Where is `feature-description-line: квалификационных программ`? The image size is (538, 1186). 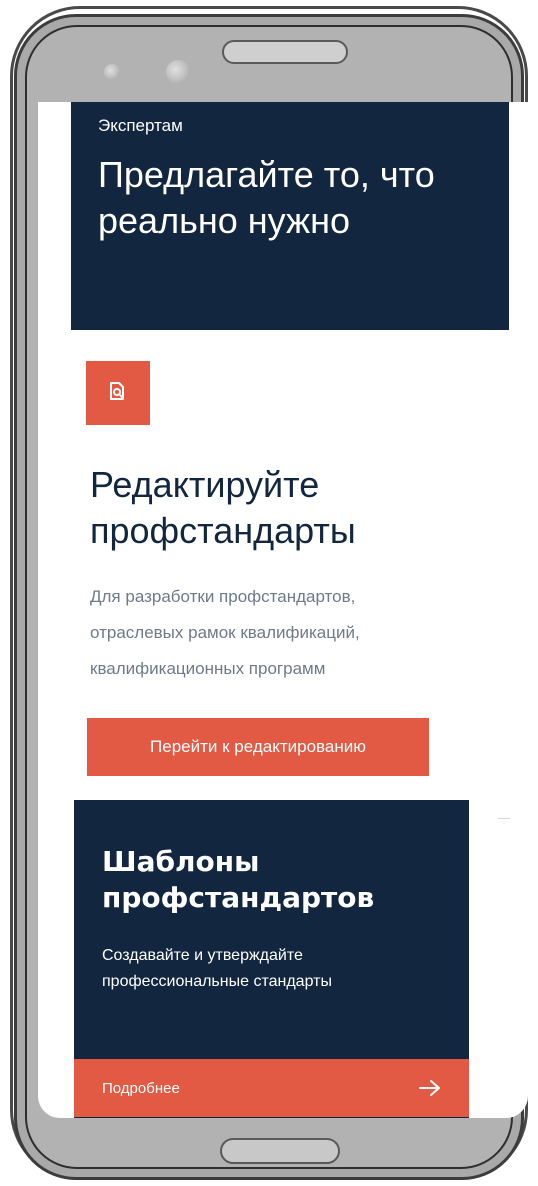 feature-description-line: квалификационных программ is located at coordinates (208, 668).